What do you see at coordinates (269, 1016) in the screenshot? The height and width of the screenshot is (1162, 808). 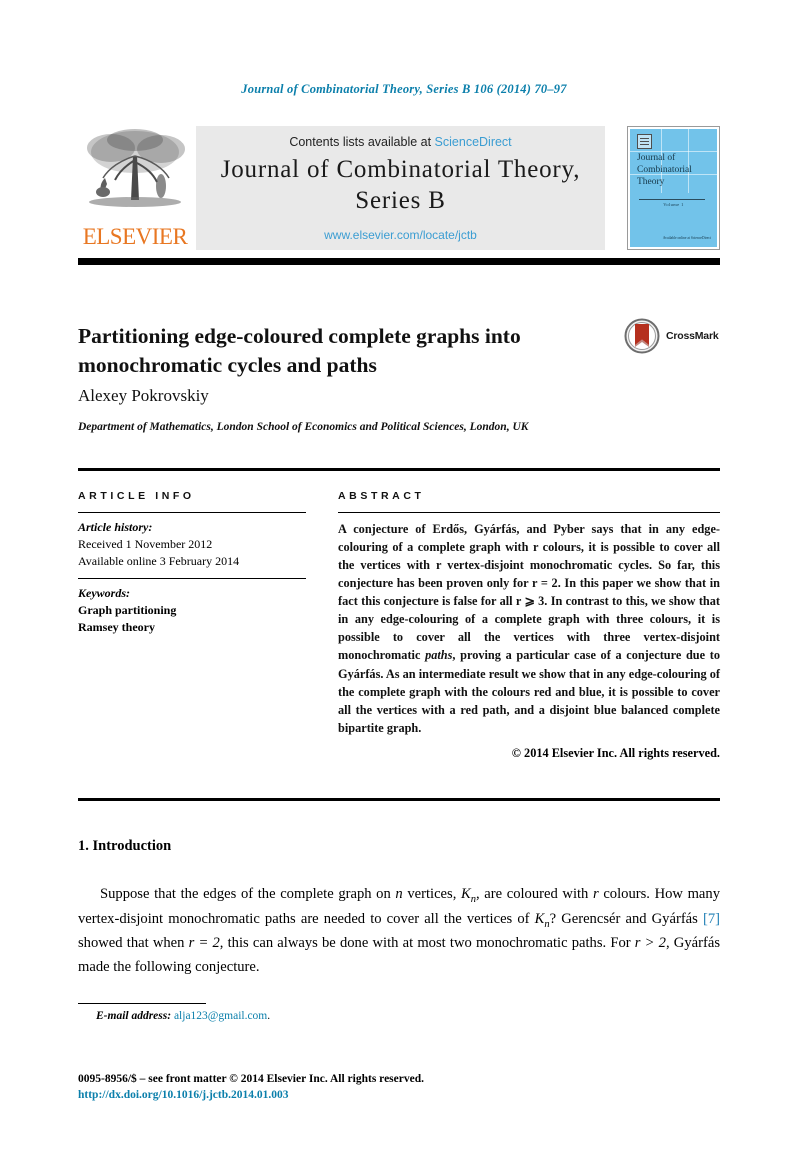 I see `footnote-period: .` at bounding box center [269, 1016].